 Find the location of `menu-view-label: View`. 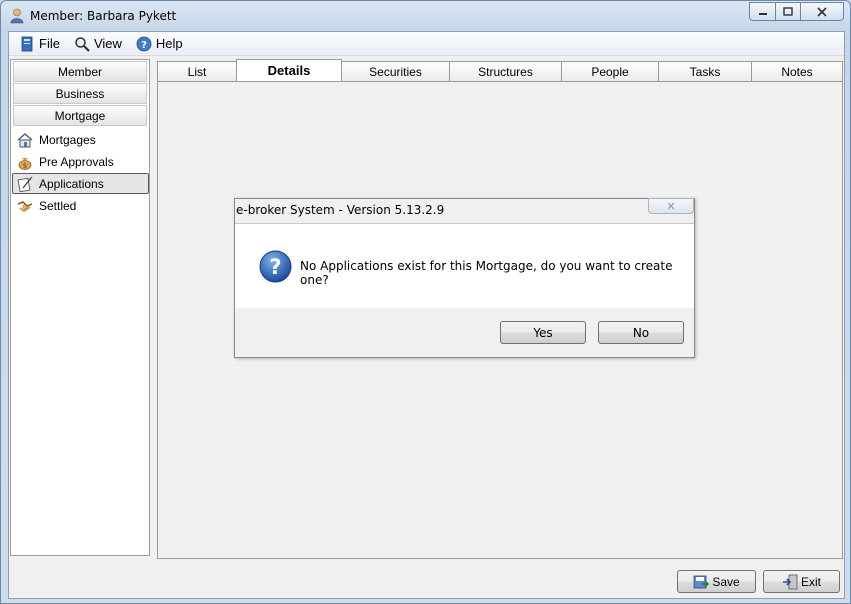

menu-view-label: View is located at coordinates (107, 43).